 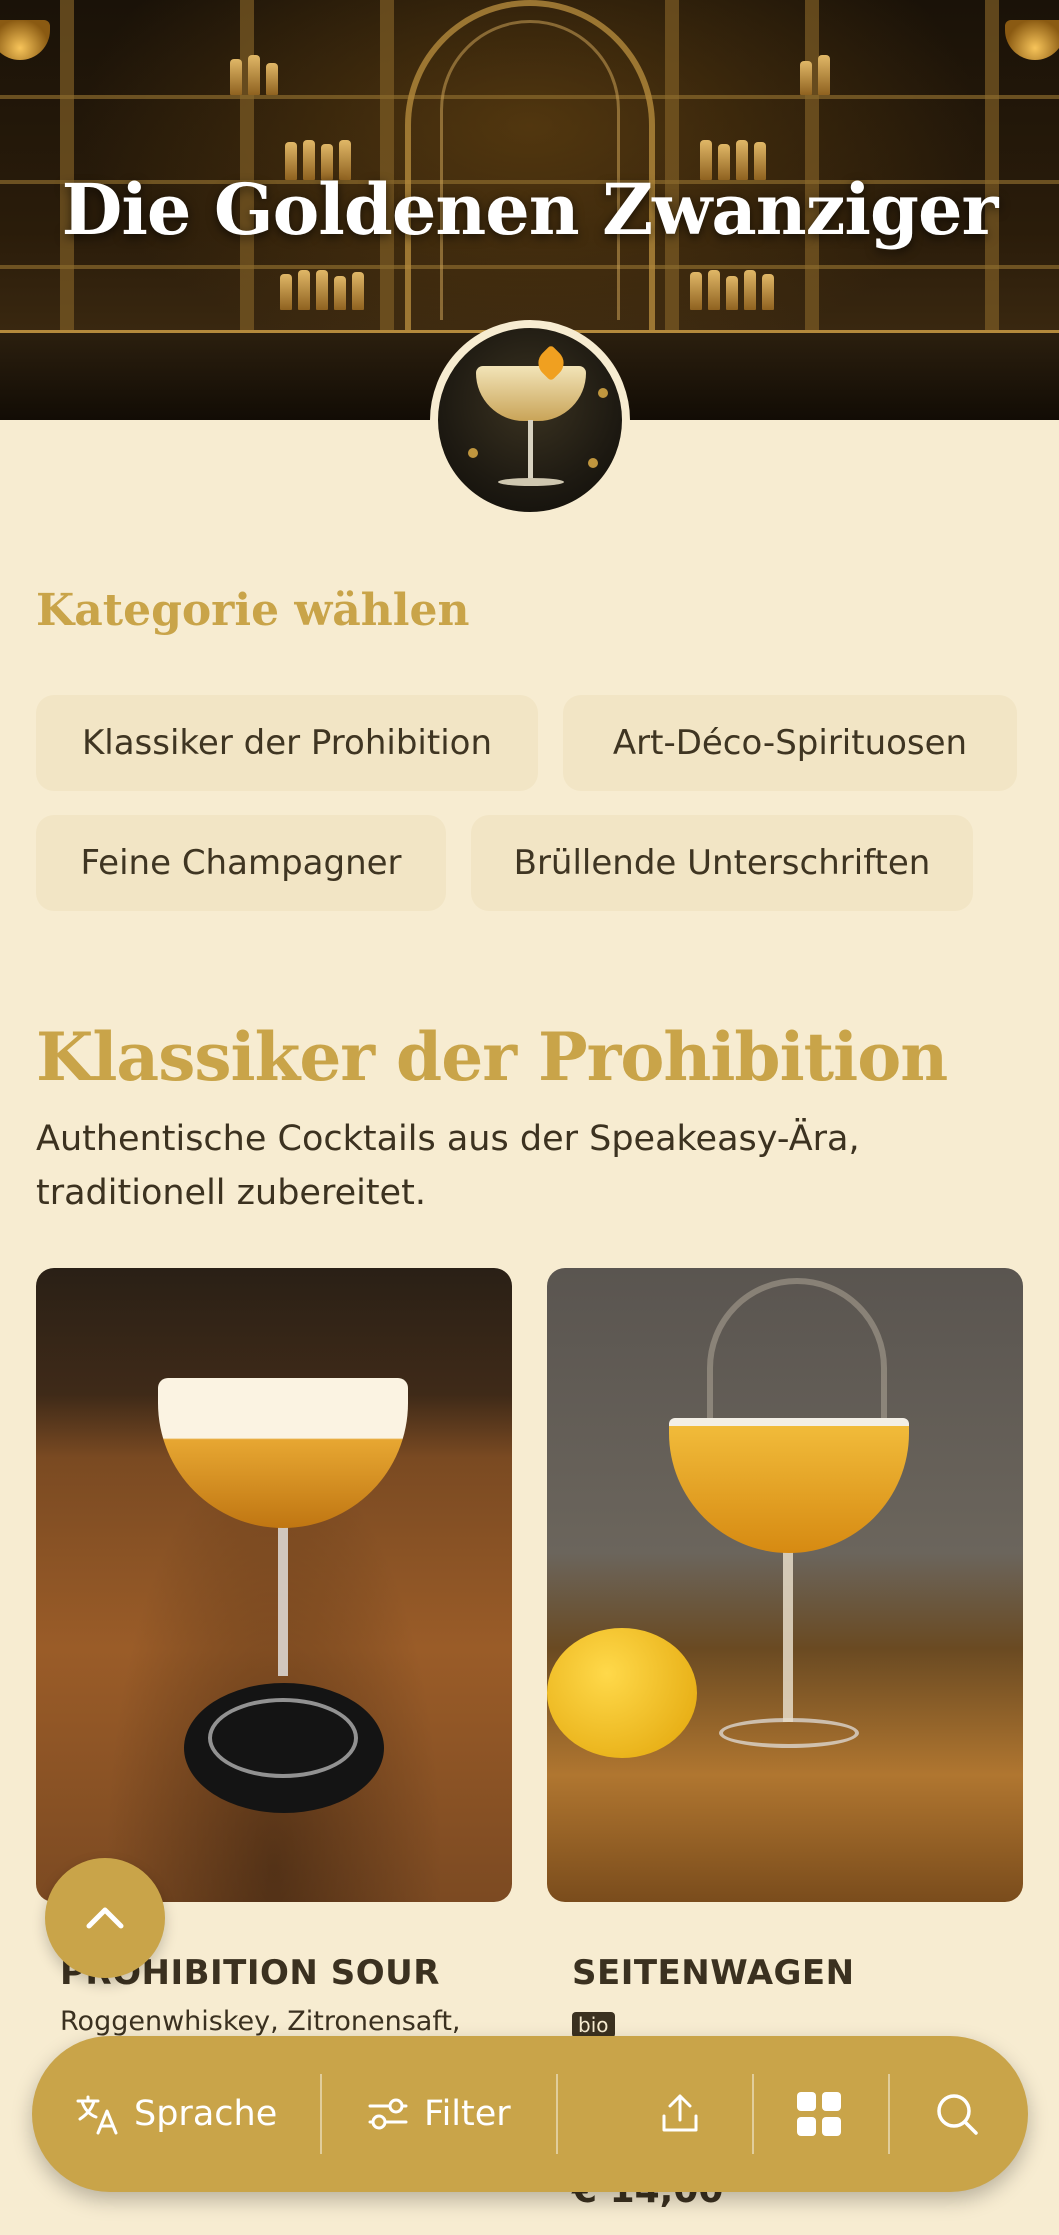 I want to click on category-chip-art-deco: Art-Déco-Spirituosen, so click(x=790, y=743).